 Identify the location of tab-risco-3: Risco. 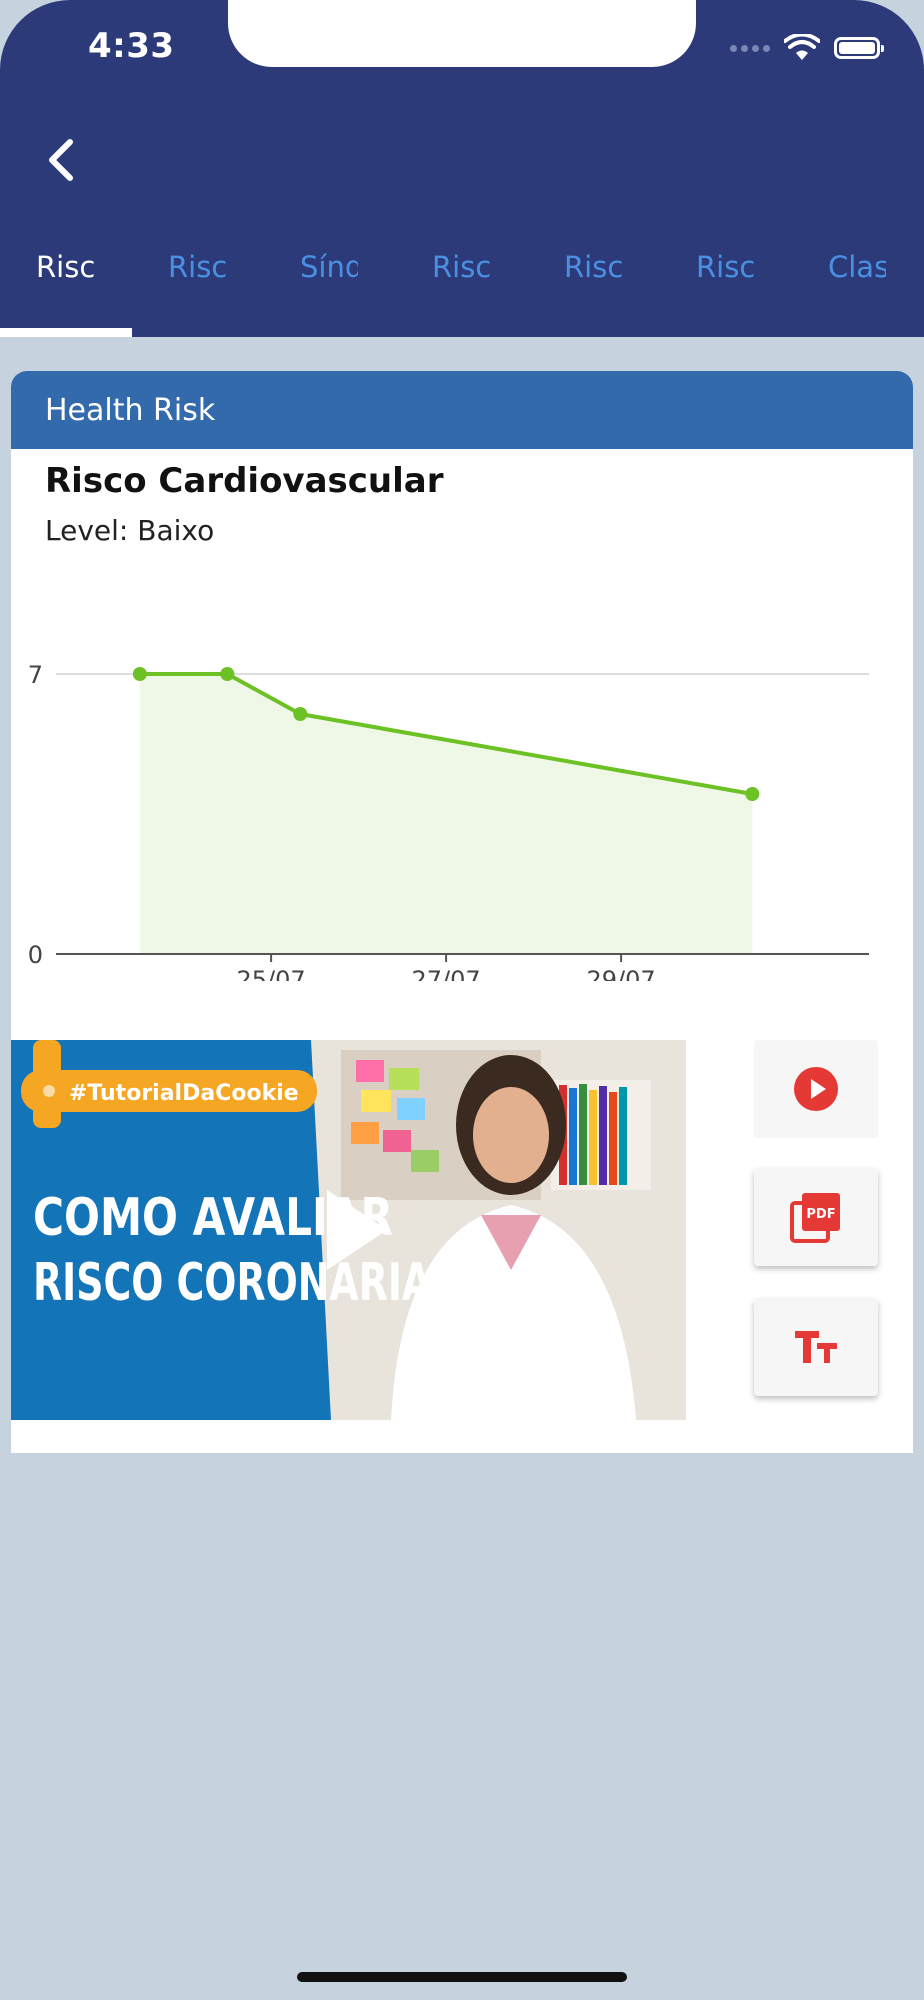
(498, 293).